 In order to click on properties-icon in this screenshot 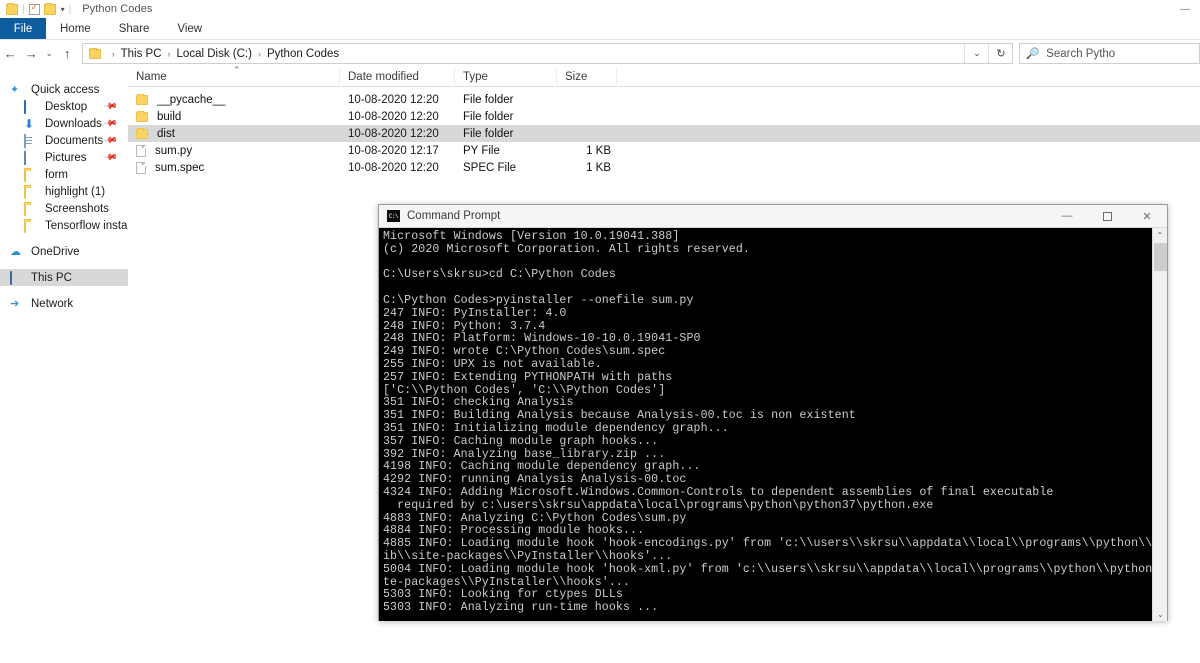, I will do `click(34, 8)`.